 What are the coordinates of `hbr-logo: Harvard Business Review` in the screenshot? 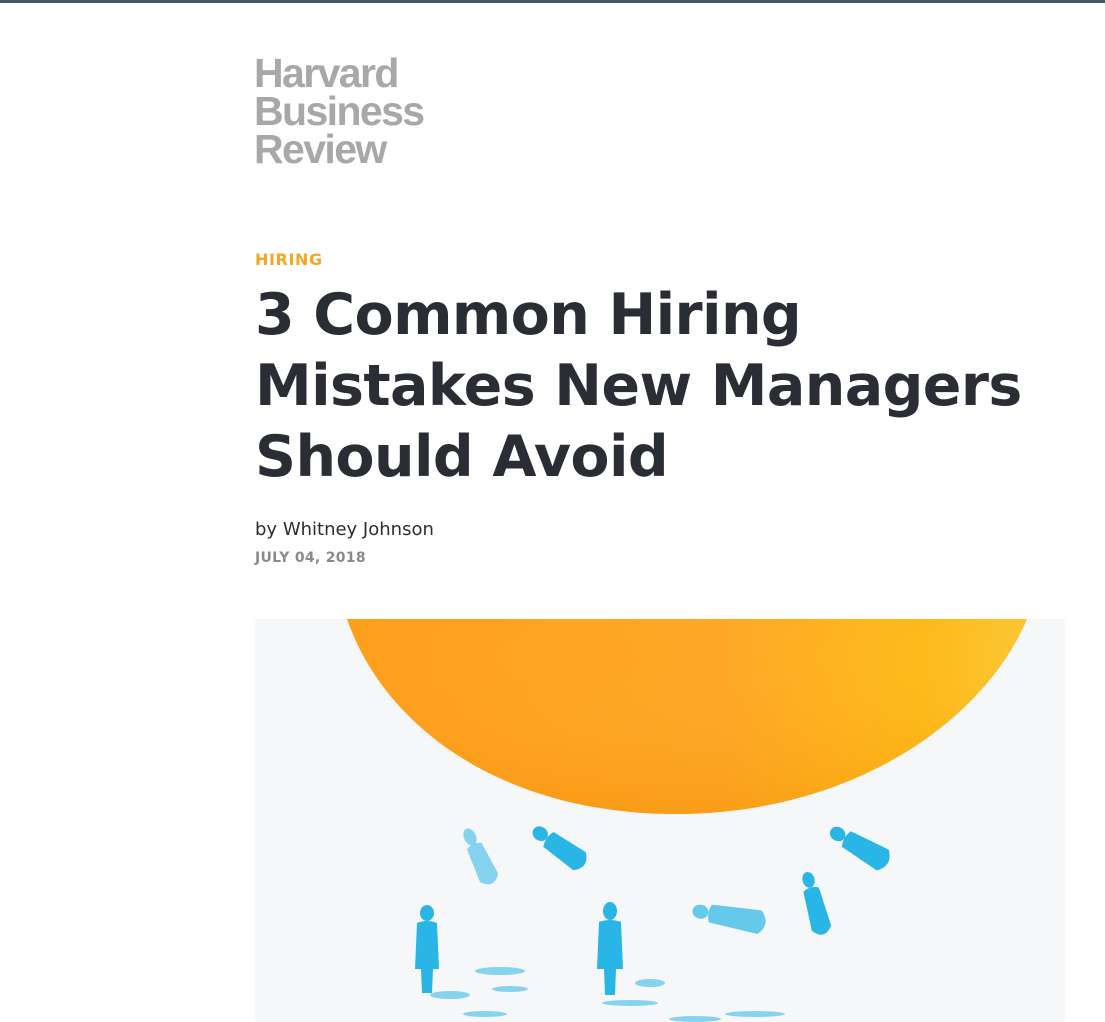 It's located at (339, 111).